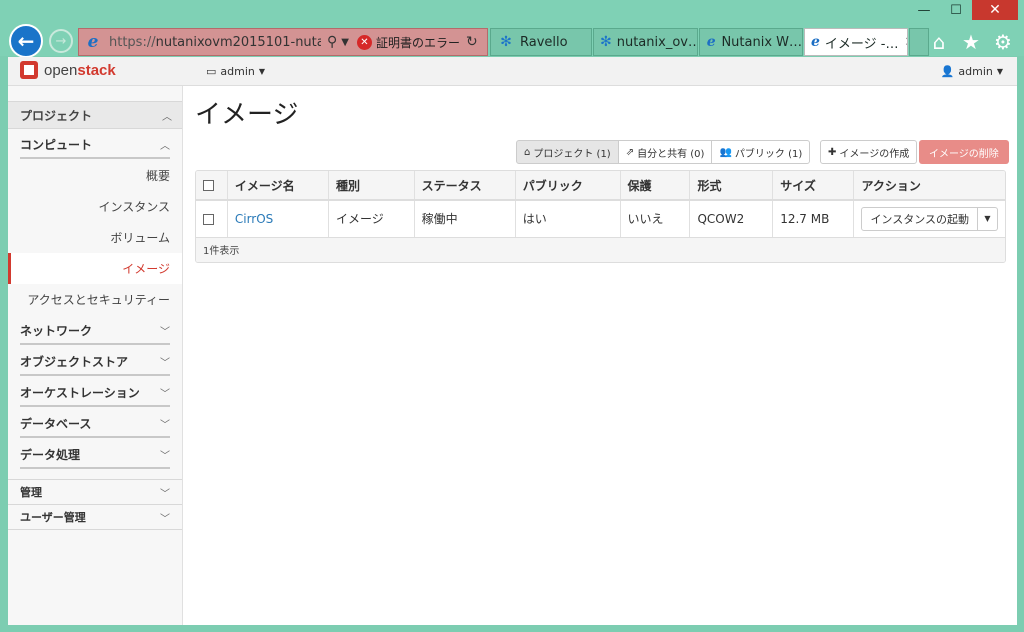 The image size is (1024, 632). I want to click on item-count: 1件表示, so click(600, 249).